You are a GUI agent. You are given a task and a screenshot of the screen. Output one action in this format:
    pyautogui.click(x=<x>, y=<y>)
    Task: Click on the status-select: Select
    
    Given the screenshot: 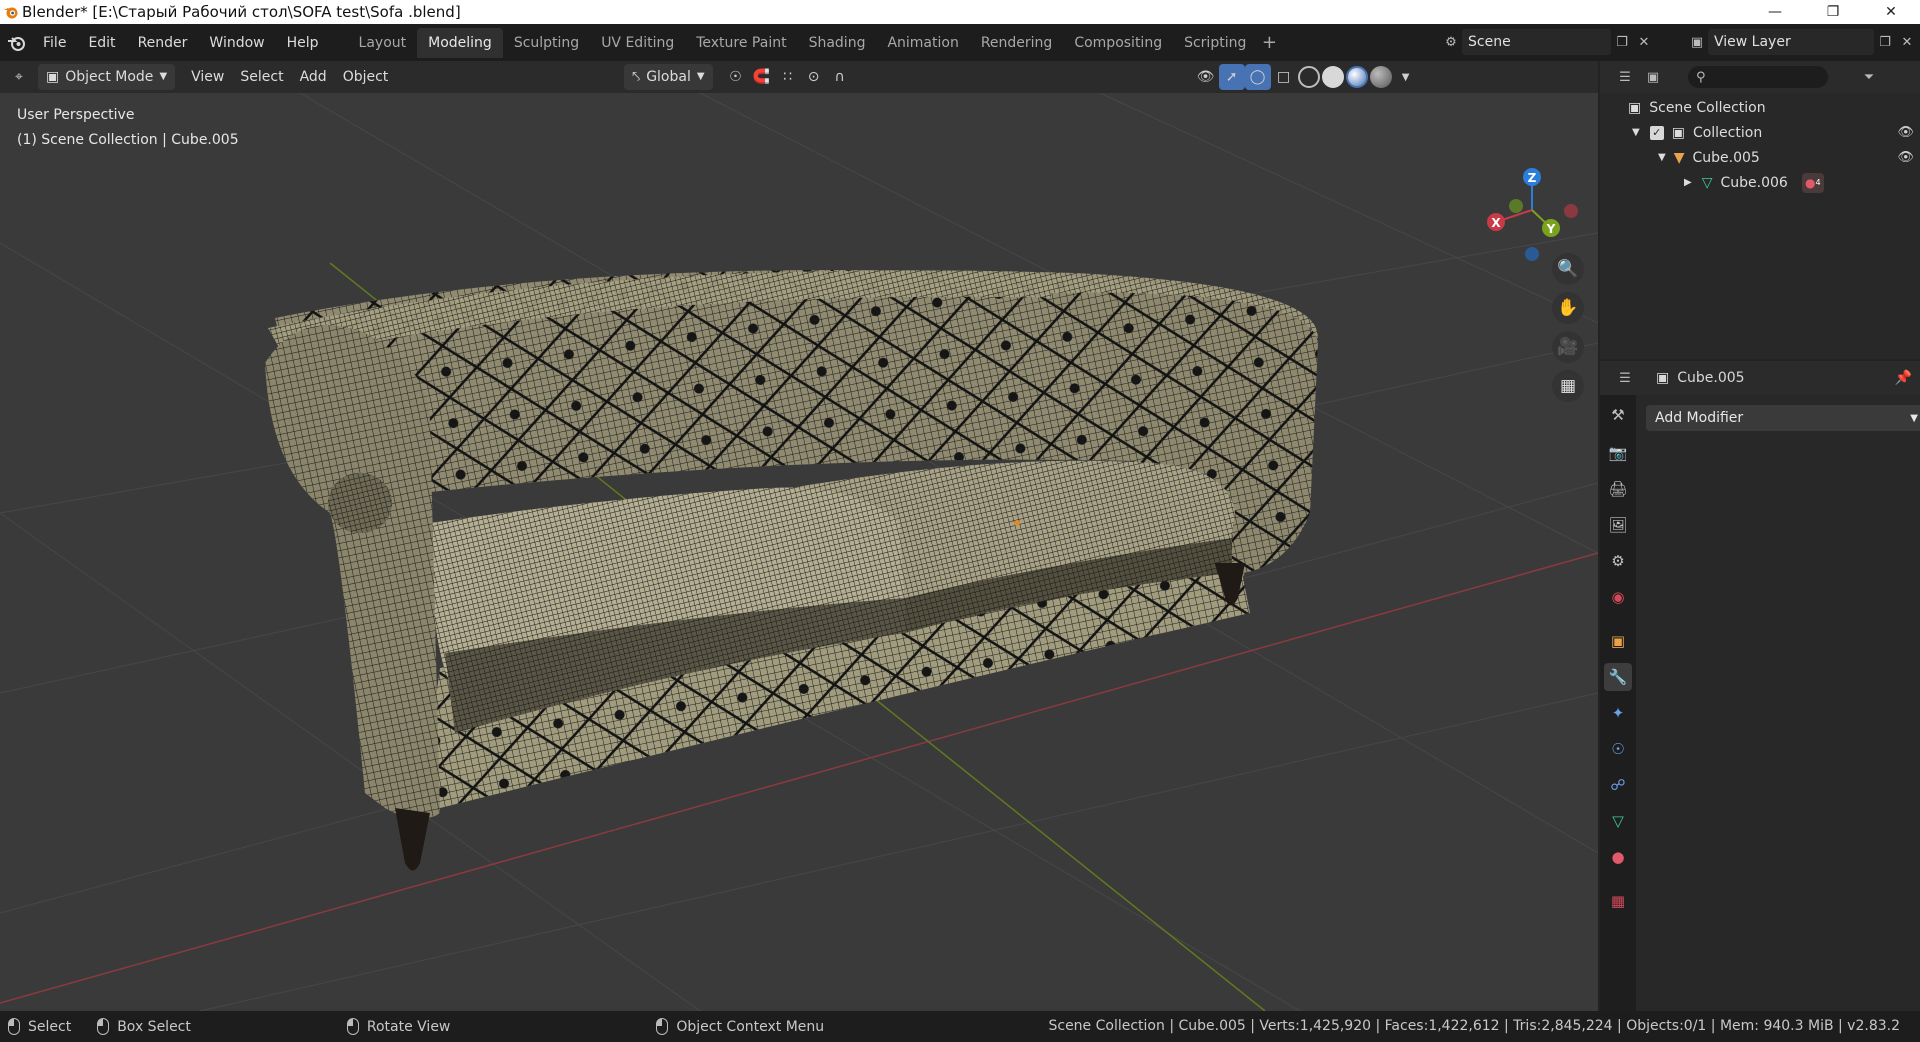 What is the action you would take?
    pyautogui.click(x=39, y=1026)
    